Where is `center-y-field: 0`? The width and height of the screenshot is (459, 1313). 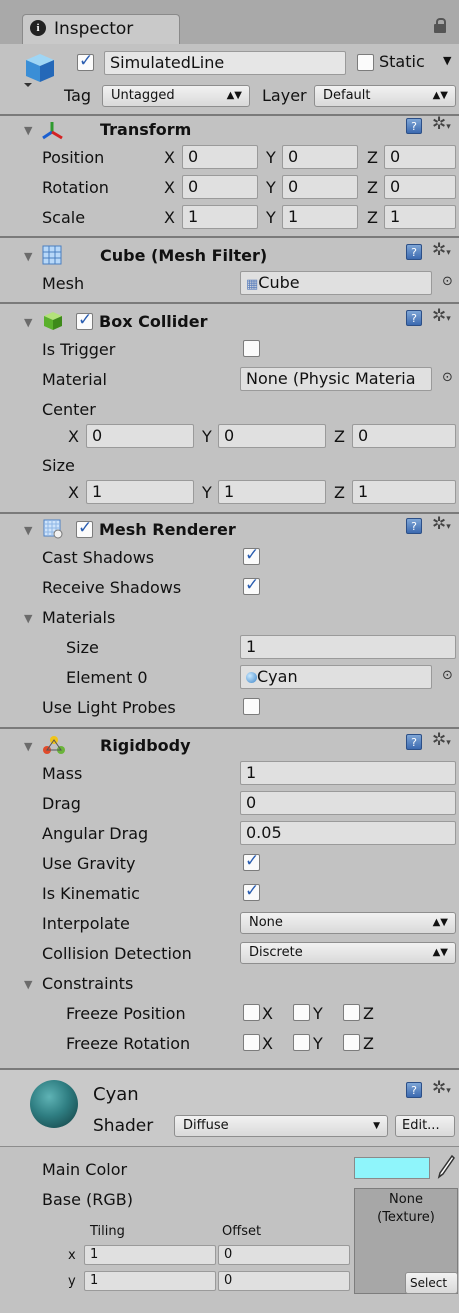
center-y-field: 0 is located at coordinates (272, 436).